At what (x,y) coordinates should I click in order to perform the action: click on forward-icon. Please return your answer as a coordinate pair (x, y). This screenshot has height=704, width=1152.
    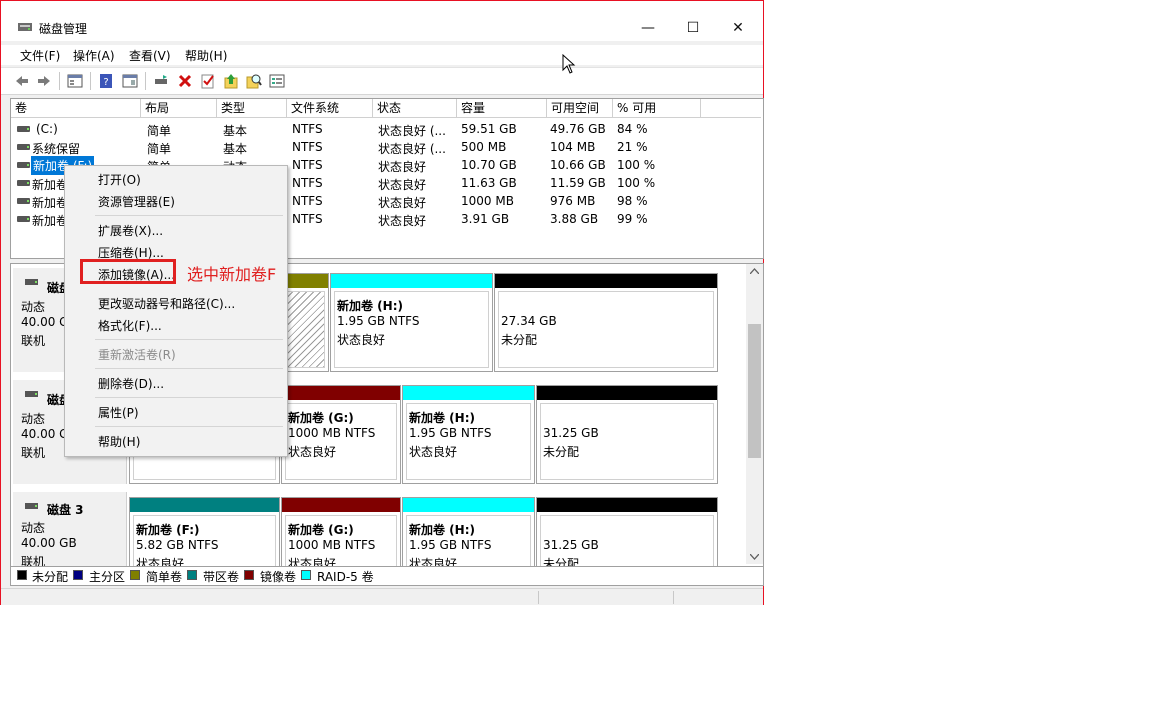
    Looking at the image, I should click on (44, 81).